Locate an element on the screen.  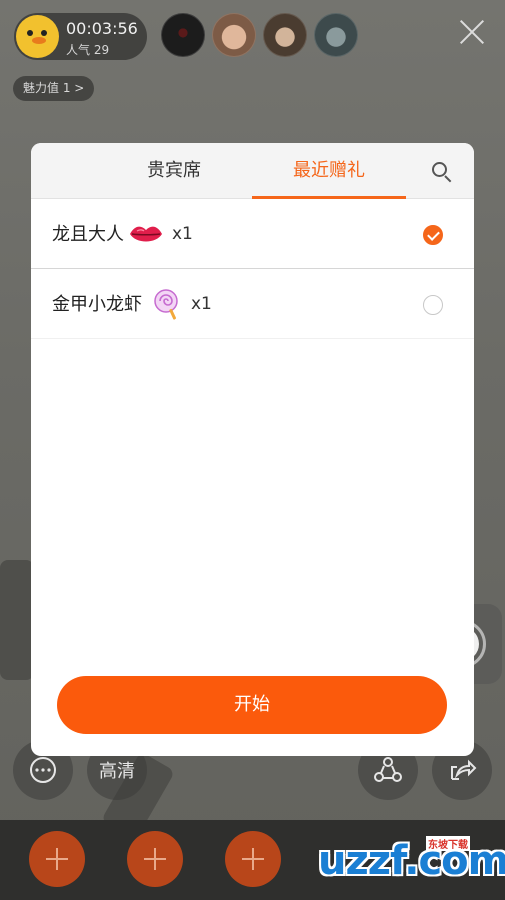
host-info: 00:03:56 人气 29 is located at coordinates (80, 36).